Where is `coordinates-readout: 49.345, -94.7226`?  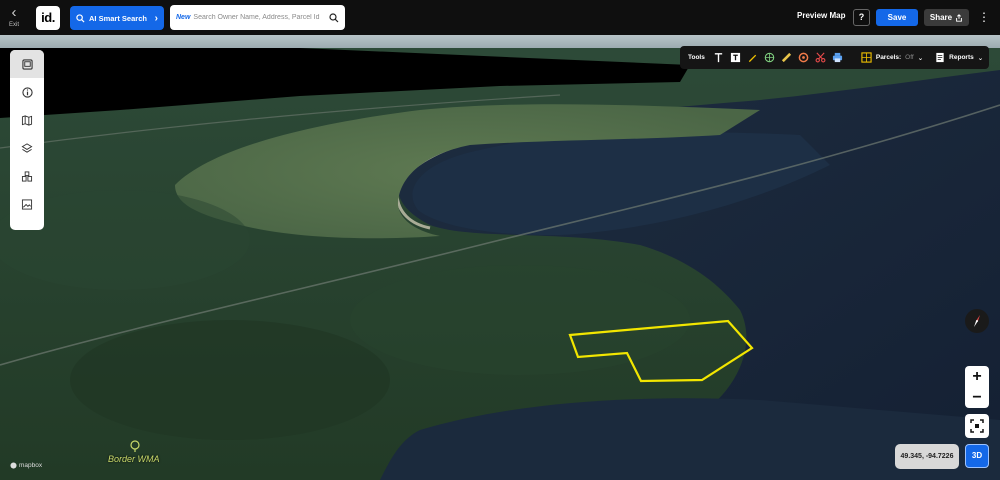
coordinates-readout: 49.345, -94.7226 is located at coordinates (927, 456).